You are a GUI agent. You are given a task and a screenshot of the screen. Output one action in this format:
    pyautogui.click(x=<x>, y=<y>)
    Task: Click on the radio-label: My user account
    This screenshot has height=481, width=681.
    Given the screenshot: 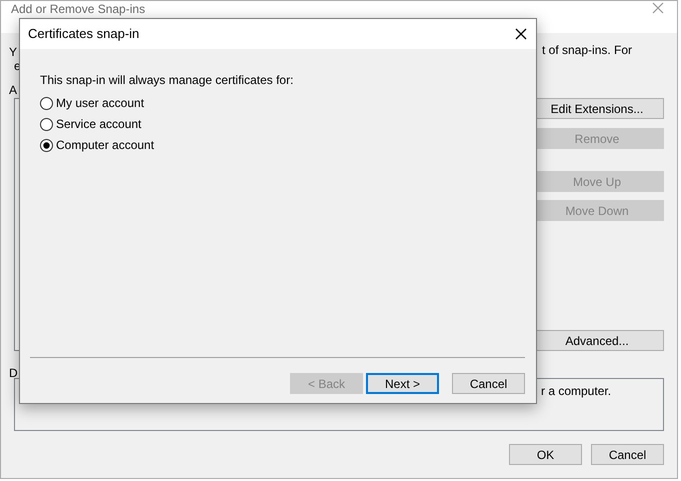 What is the action you would take?
    pyautogui.click(x=100, y=103)
    